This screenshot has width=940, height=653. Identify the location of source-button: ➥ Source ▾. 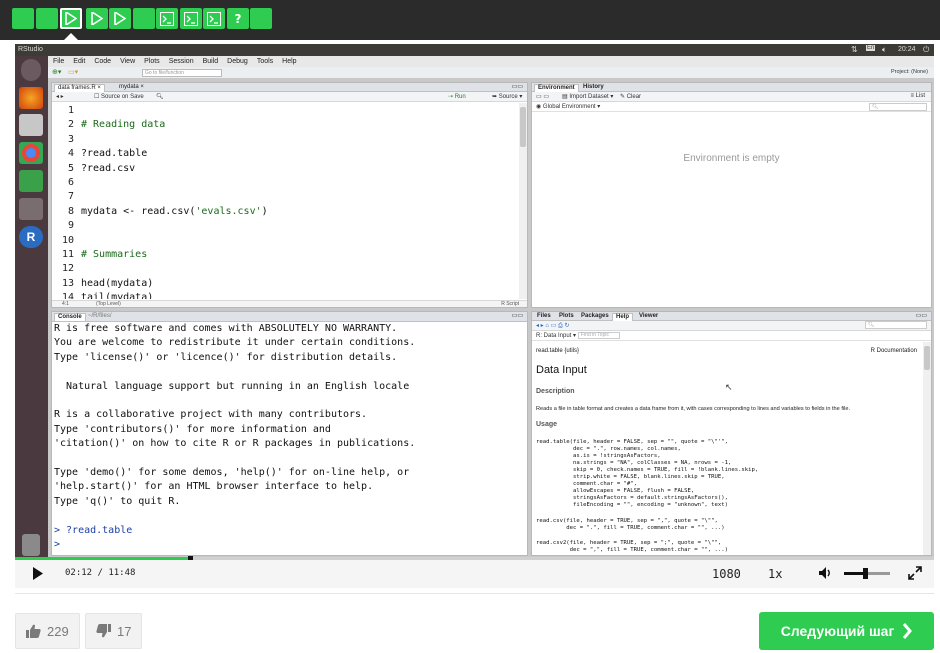
(507, 96).